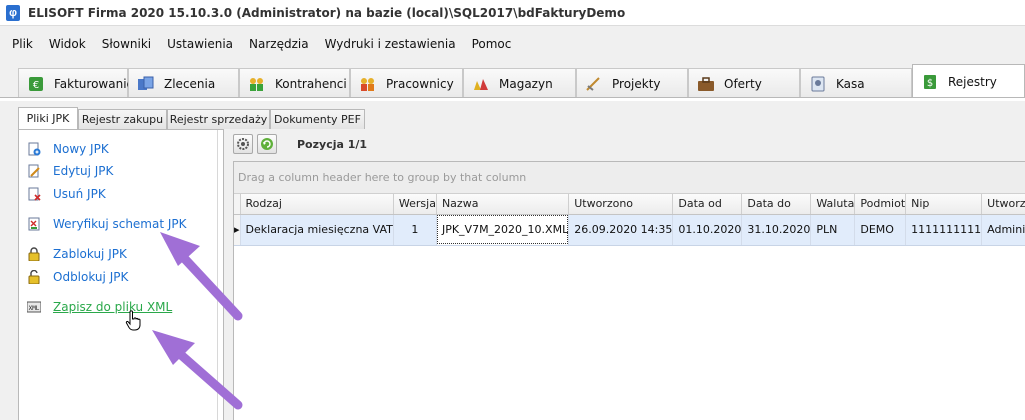 The height and width of the screenshot is (420, 1025). Describe the element at coordinates (257, 84) in the screenshot. I see `contractors-icon` at that location.